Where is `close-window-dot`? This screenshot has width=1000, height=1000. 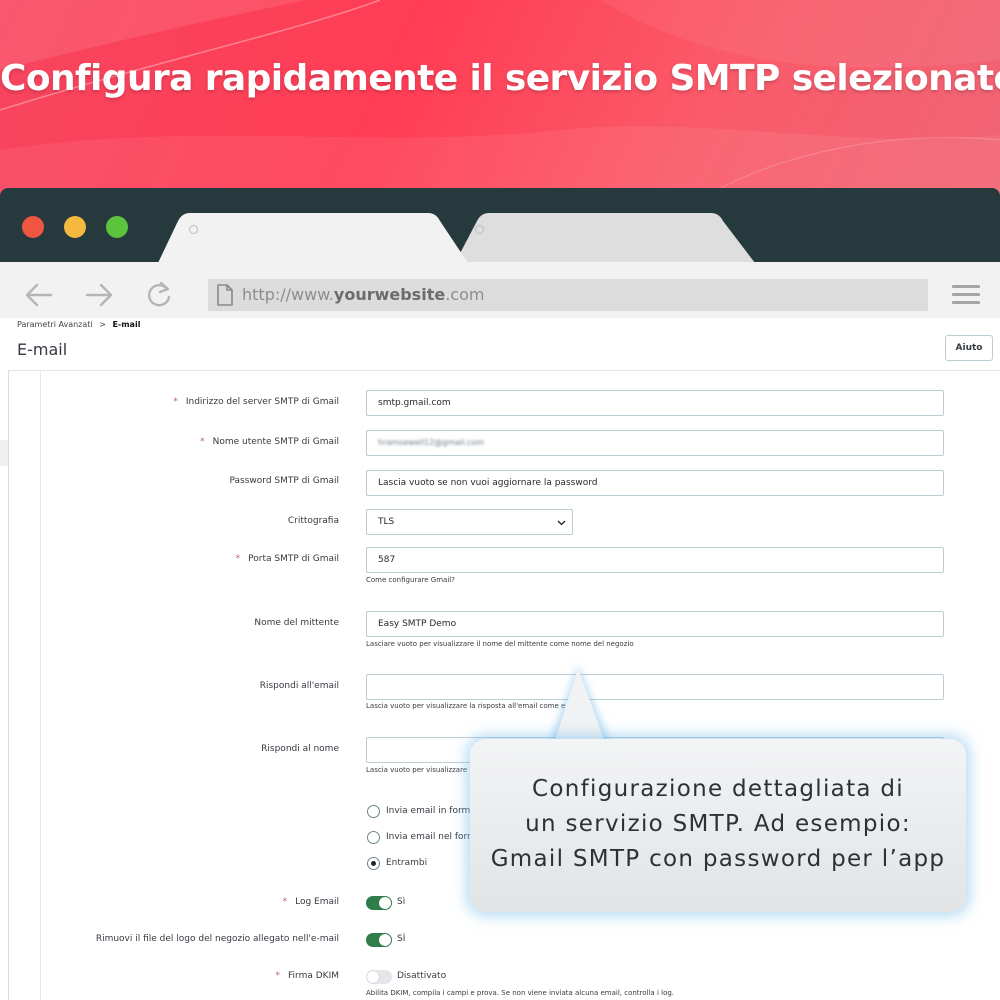 close-window-dot is located at coordinates (33, 227).